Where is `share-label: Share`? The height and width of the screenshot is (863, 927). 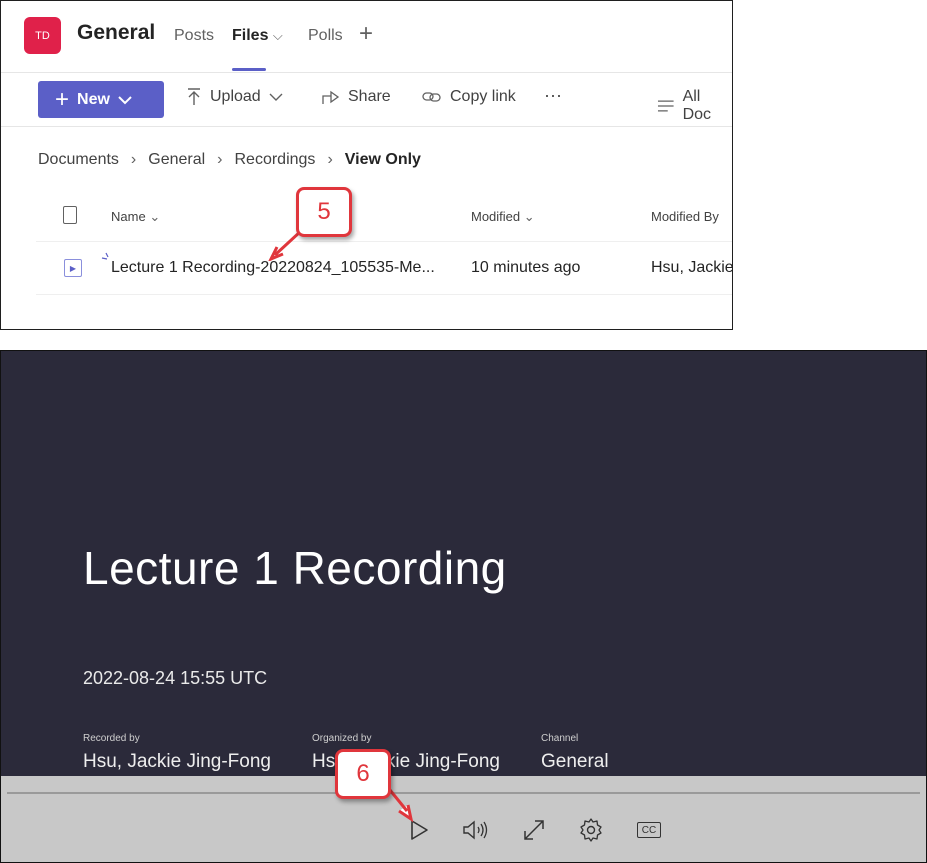 share-label: Share is located at coordinates (369, 96).